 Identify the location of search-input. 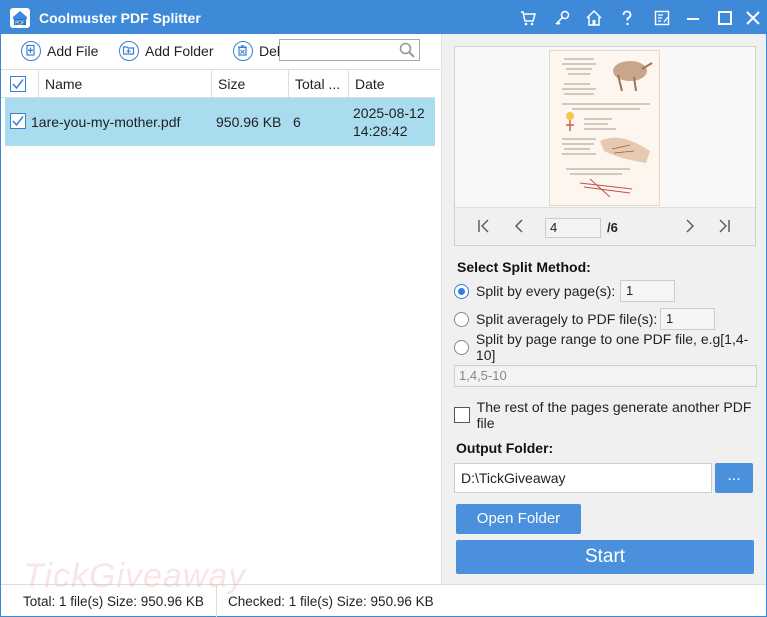
(337, 50).